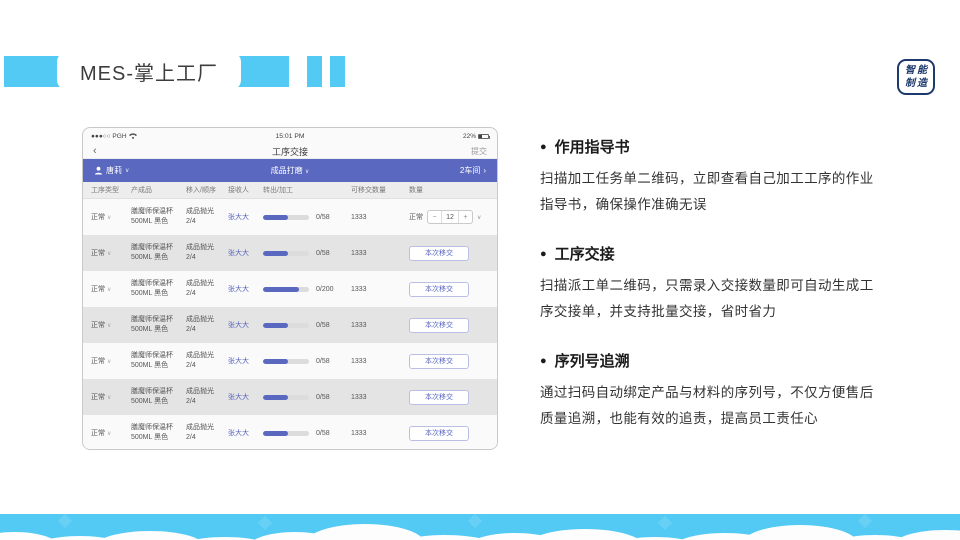 This screenshot has width=960, height=540. I want to click on table-header: 工序类型 产成品 移入/顺序 接收人 转出/加工 可移交数量 数量, so click(290, 190).